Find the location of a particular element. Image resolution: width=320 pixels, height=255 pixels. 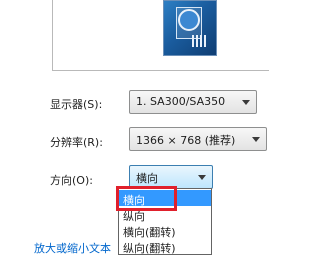

monitor-icon is located at coordinates (190, 28).